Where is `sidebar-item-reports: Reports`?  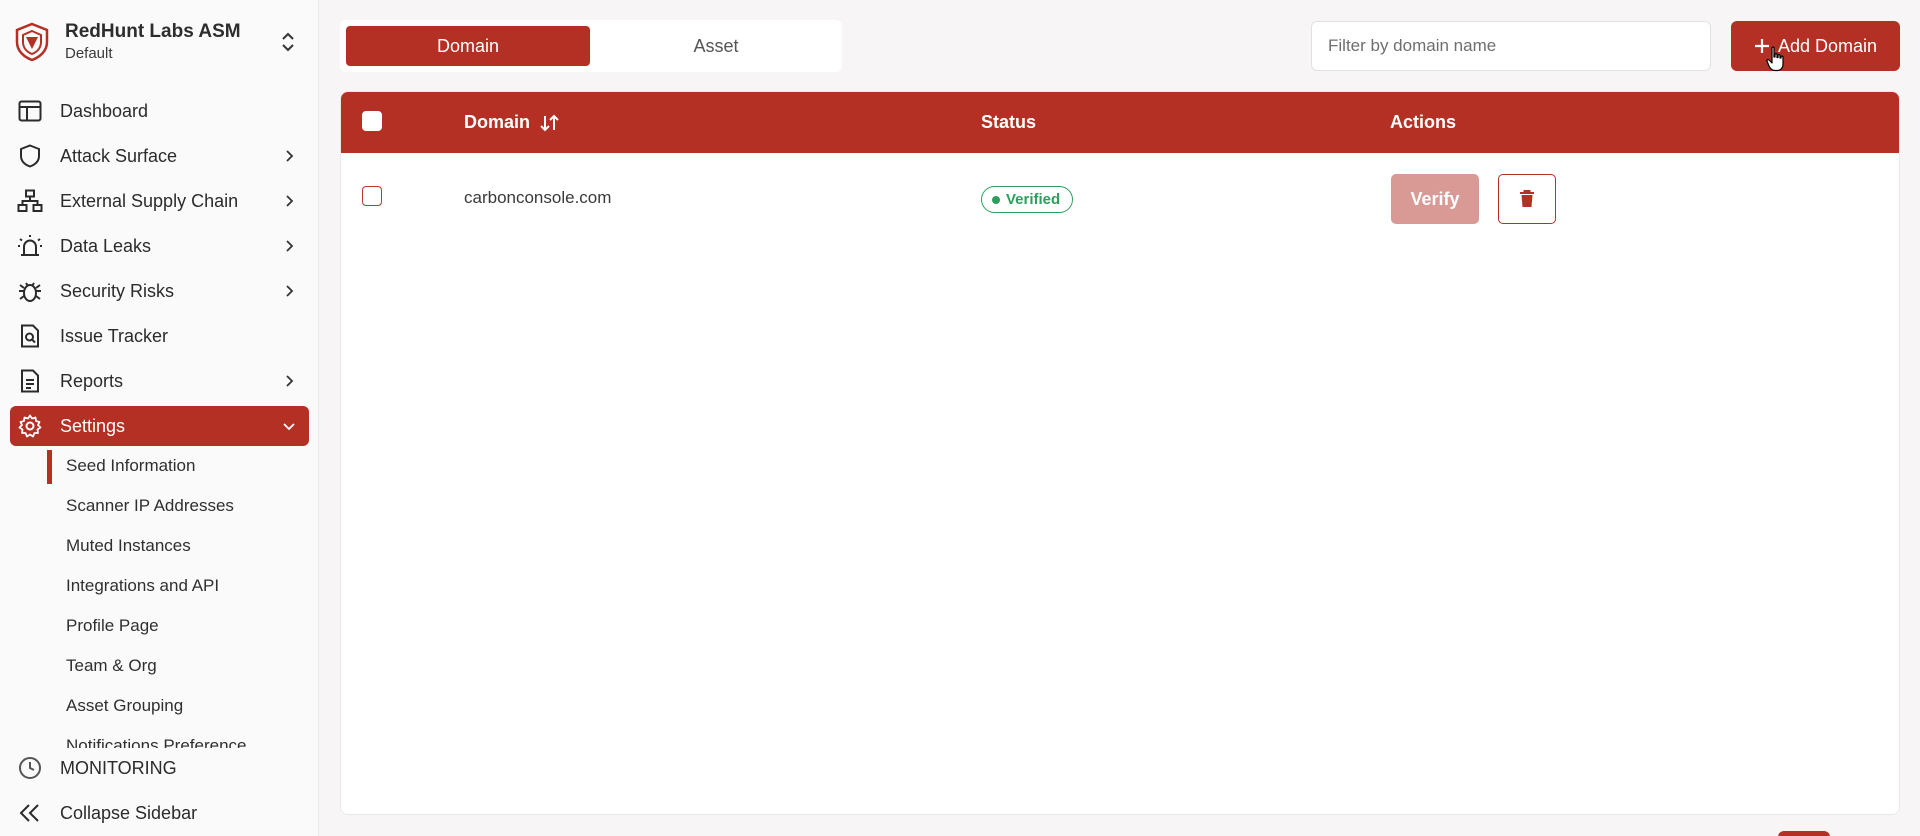 sidebar-item-reports: Reports is located at coordinates (159, 381).